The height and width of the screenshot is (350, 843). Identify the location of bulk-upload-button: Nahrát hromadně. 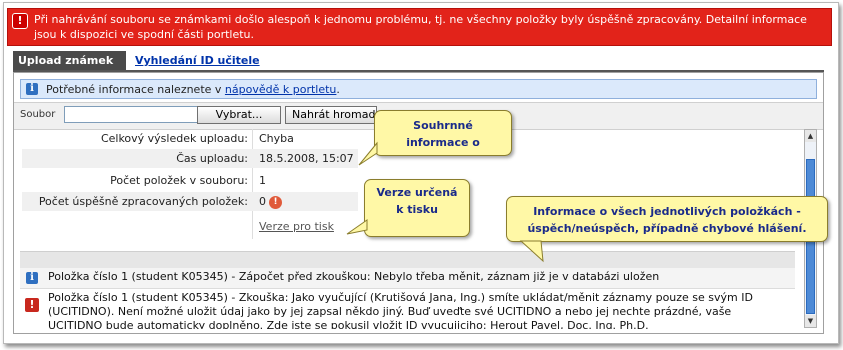
(331, 115).